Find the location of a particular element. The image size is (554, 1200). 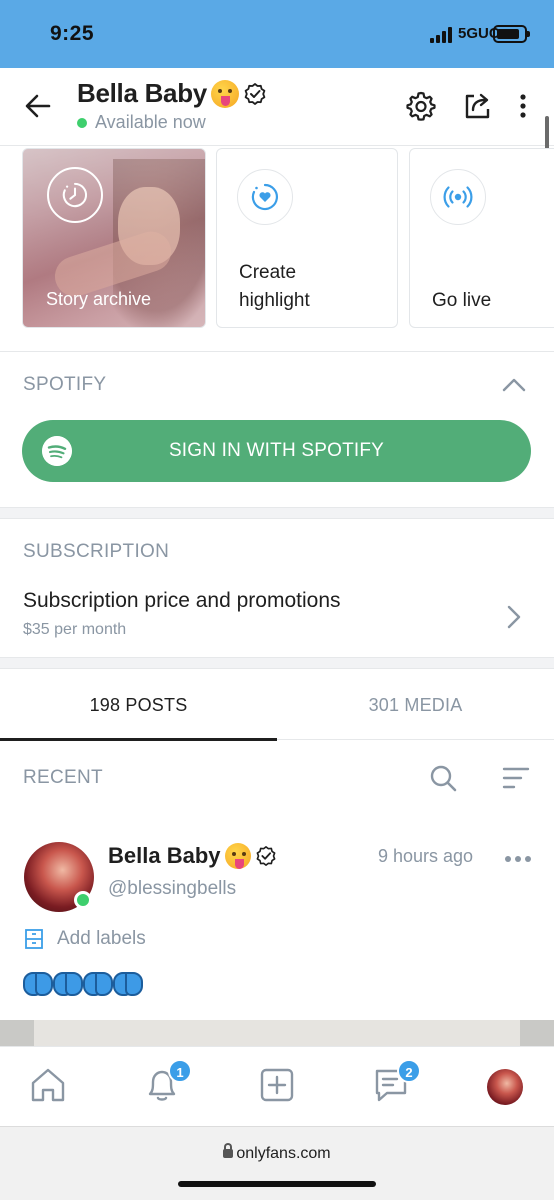

add-labels-text: Add labels is located at coordinates (101, 938).